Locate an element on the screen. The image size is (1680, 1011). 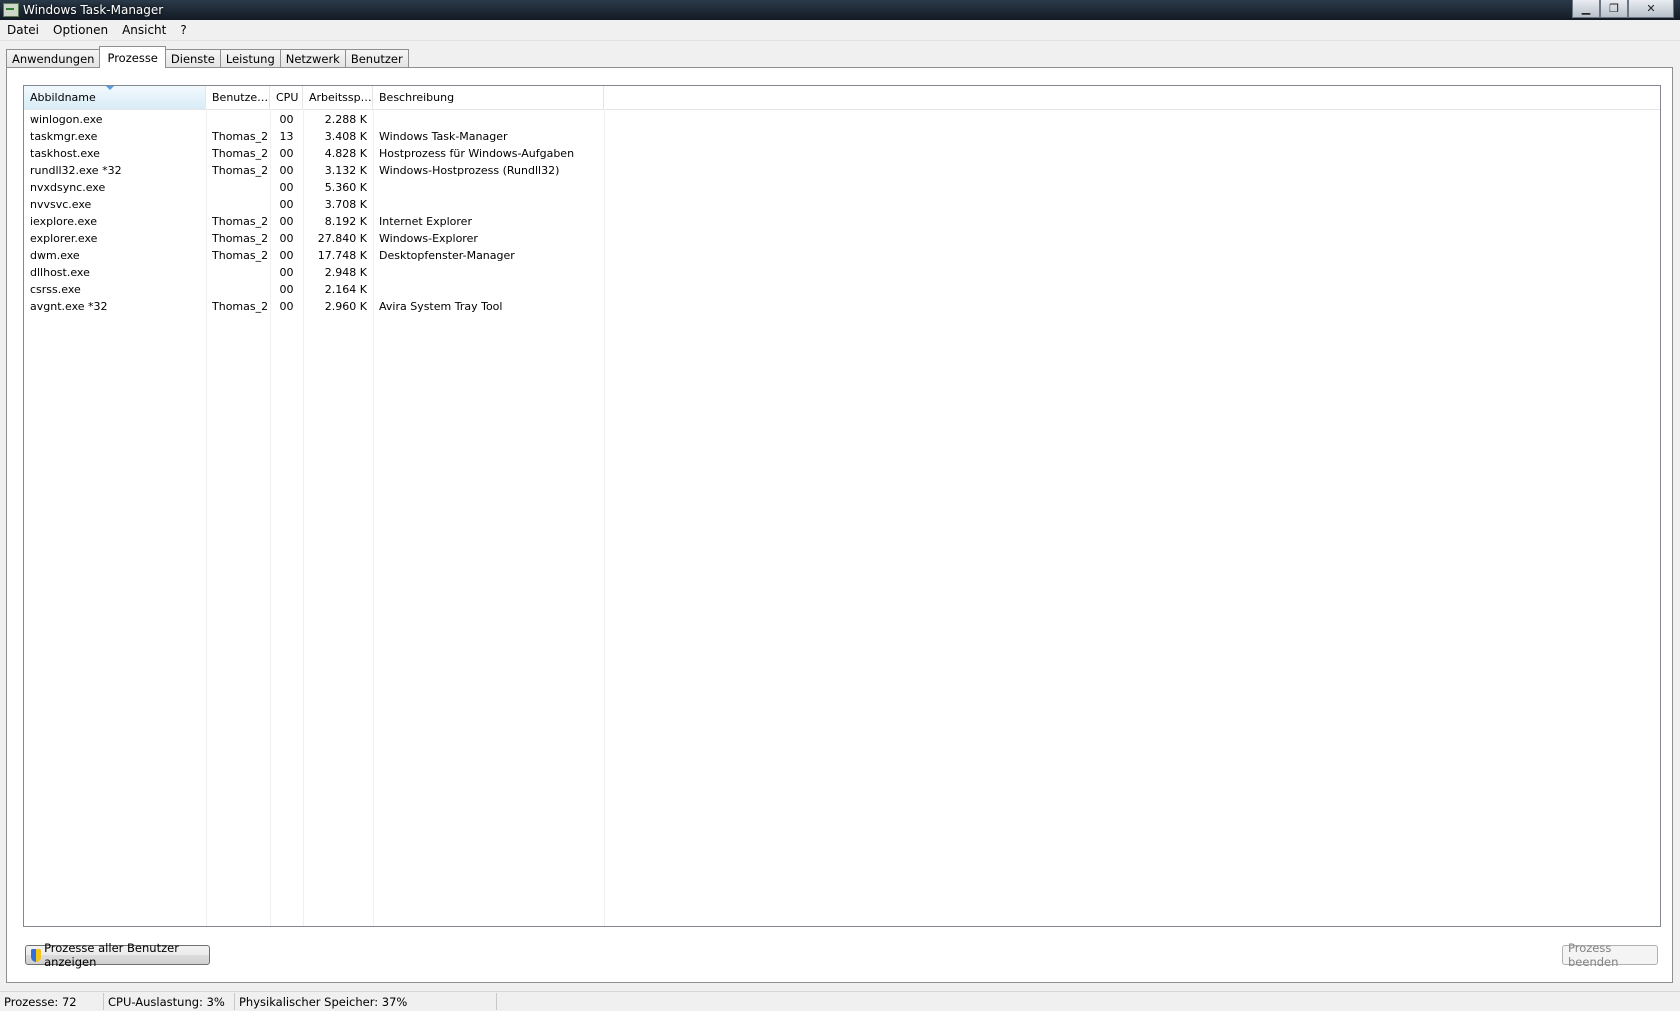
table-row: csrss.exe 00 2.164 K is located at coordinates (842, 289).